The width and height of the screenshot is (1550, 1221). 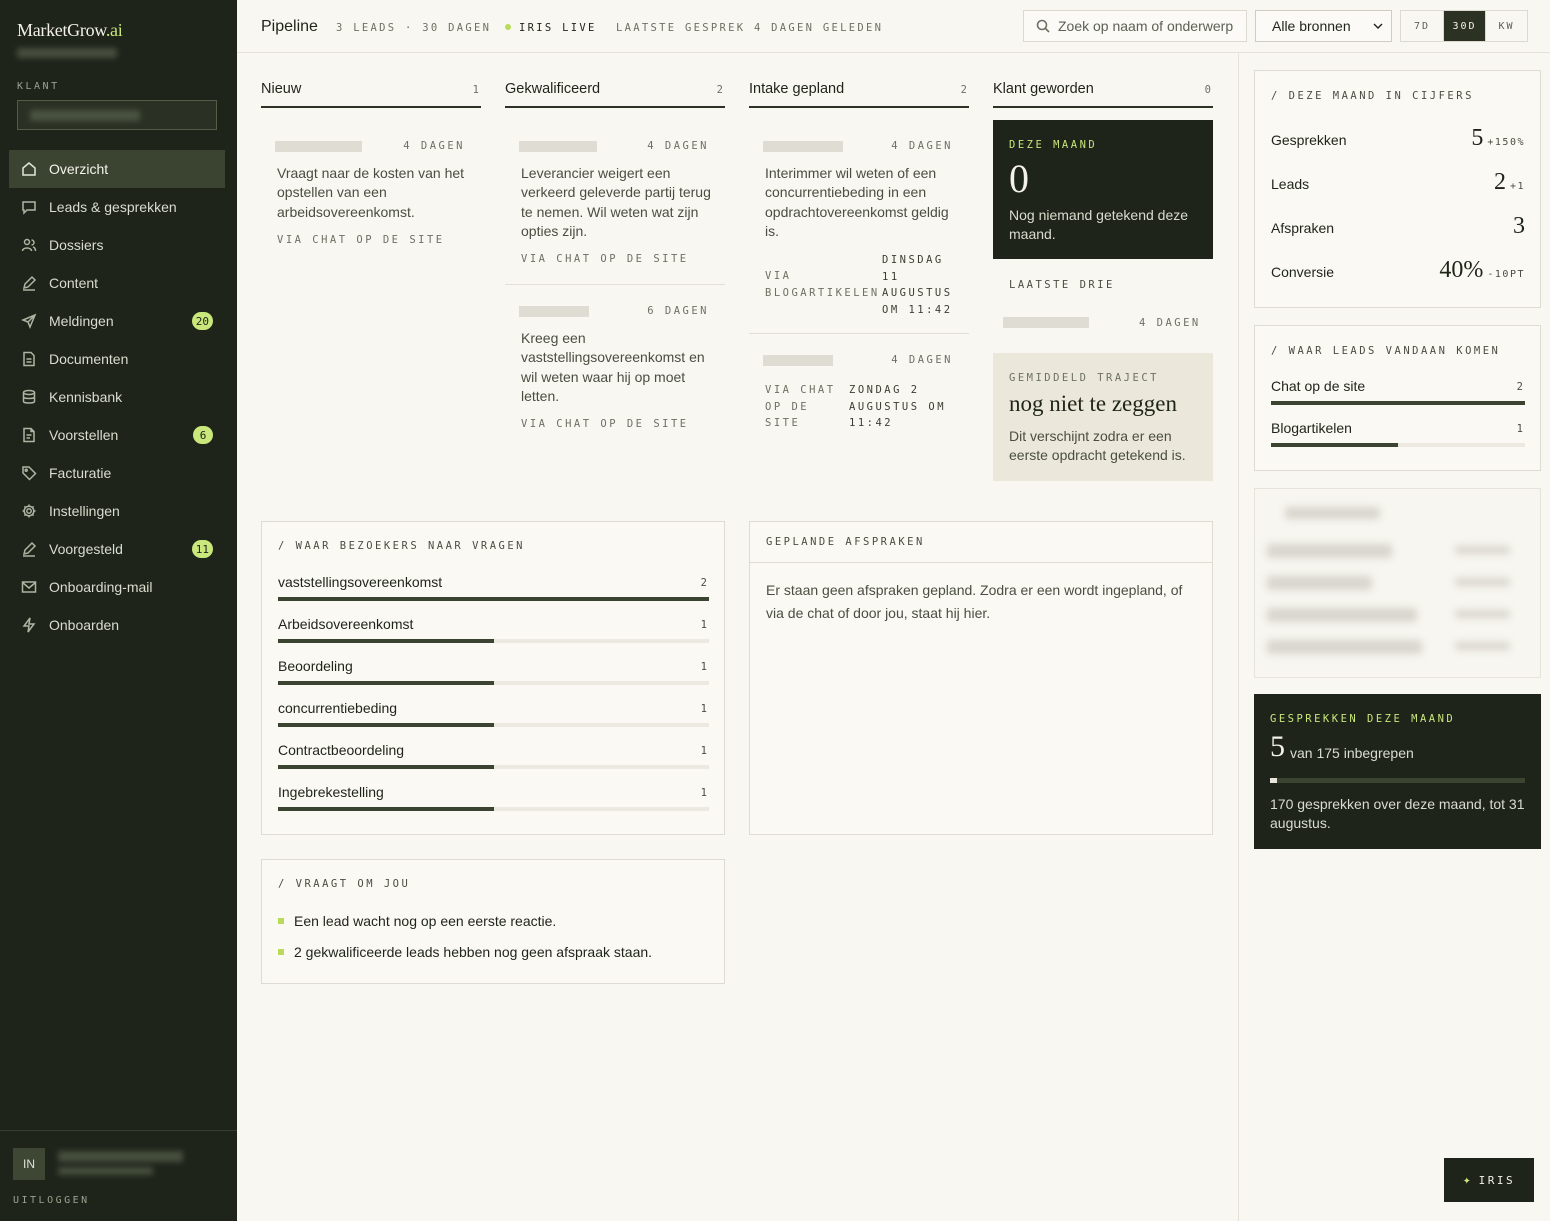 What do you see at coordinates (493, 671) in the screenshot?
I see `bar-row: Beoordeling 1` at bounding box center [493, 671].